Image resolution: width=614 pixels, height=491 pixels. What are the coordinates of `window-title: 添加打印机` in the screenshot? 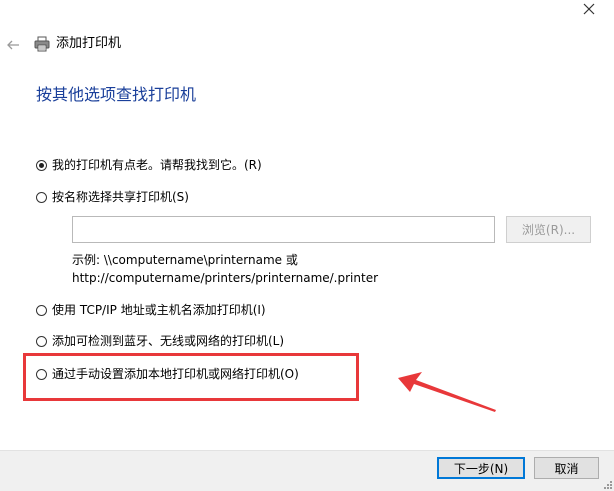 It's located at (89, 43).